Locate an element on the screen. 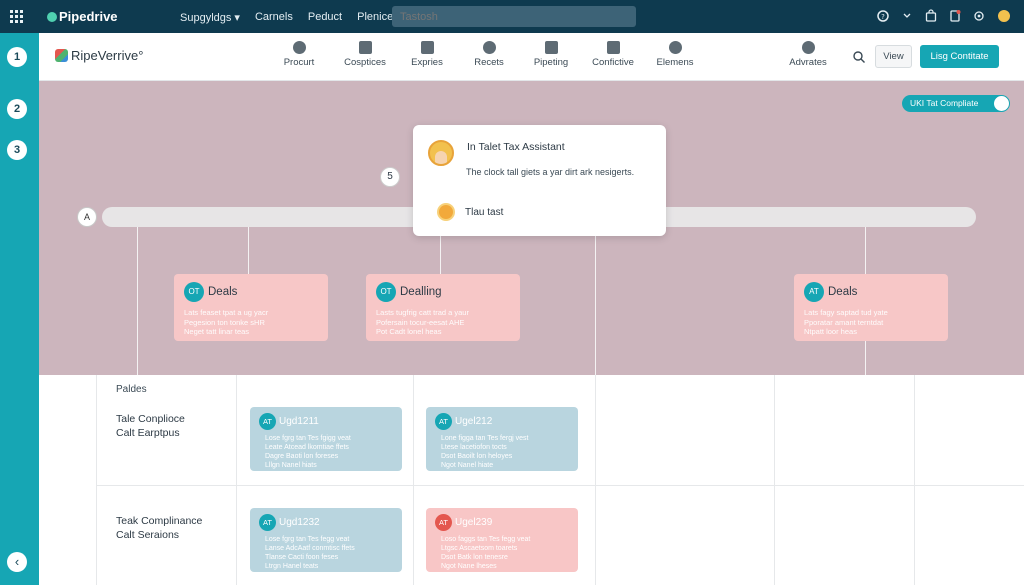 This screenshot has width=1024, height=585. global-search-input is located at coordinates (514, 16).